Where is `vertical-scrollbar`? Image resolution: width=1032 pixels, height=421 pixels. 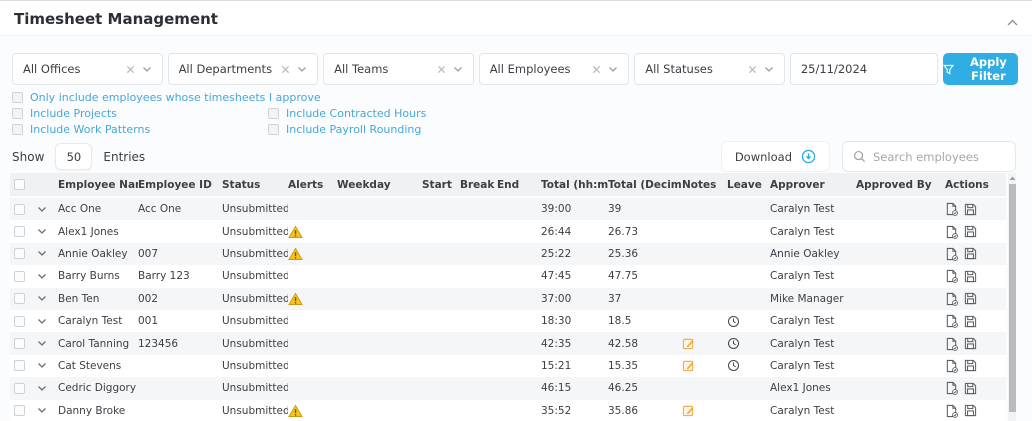 vertical-scrollbar is located at coordinates (1012, 297).